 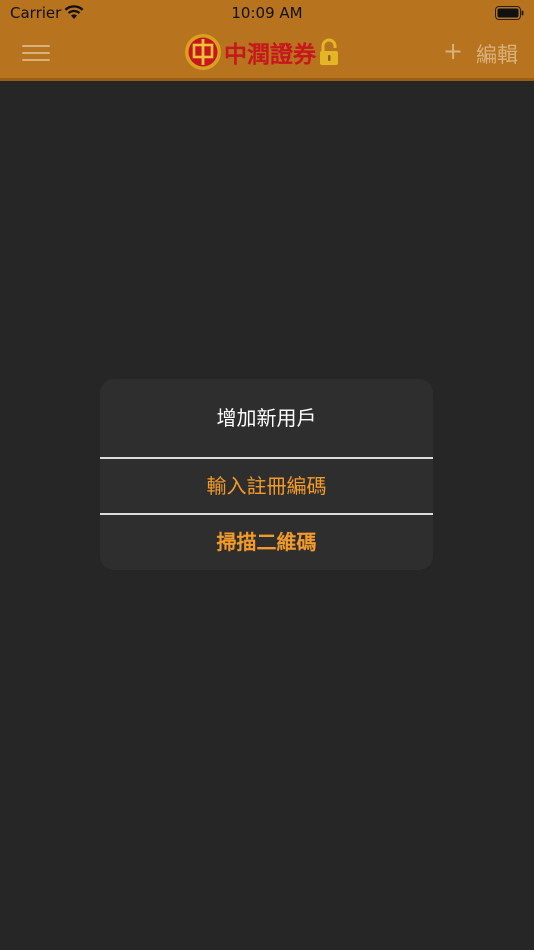 I want to click on navigation-bar: 中潤證券 + 編輯, so click(x=267, y=53).